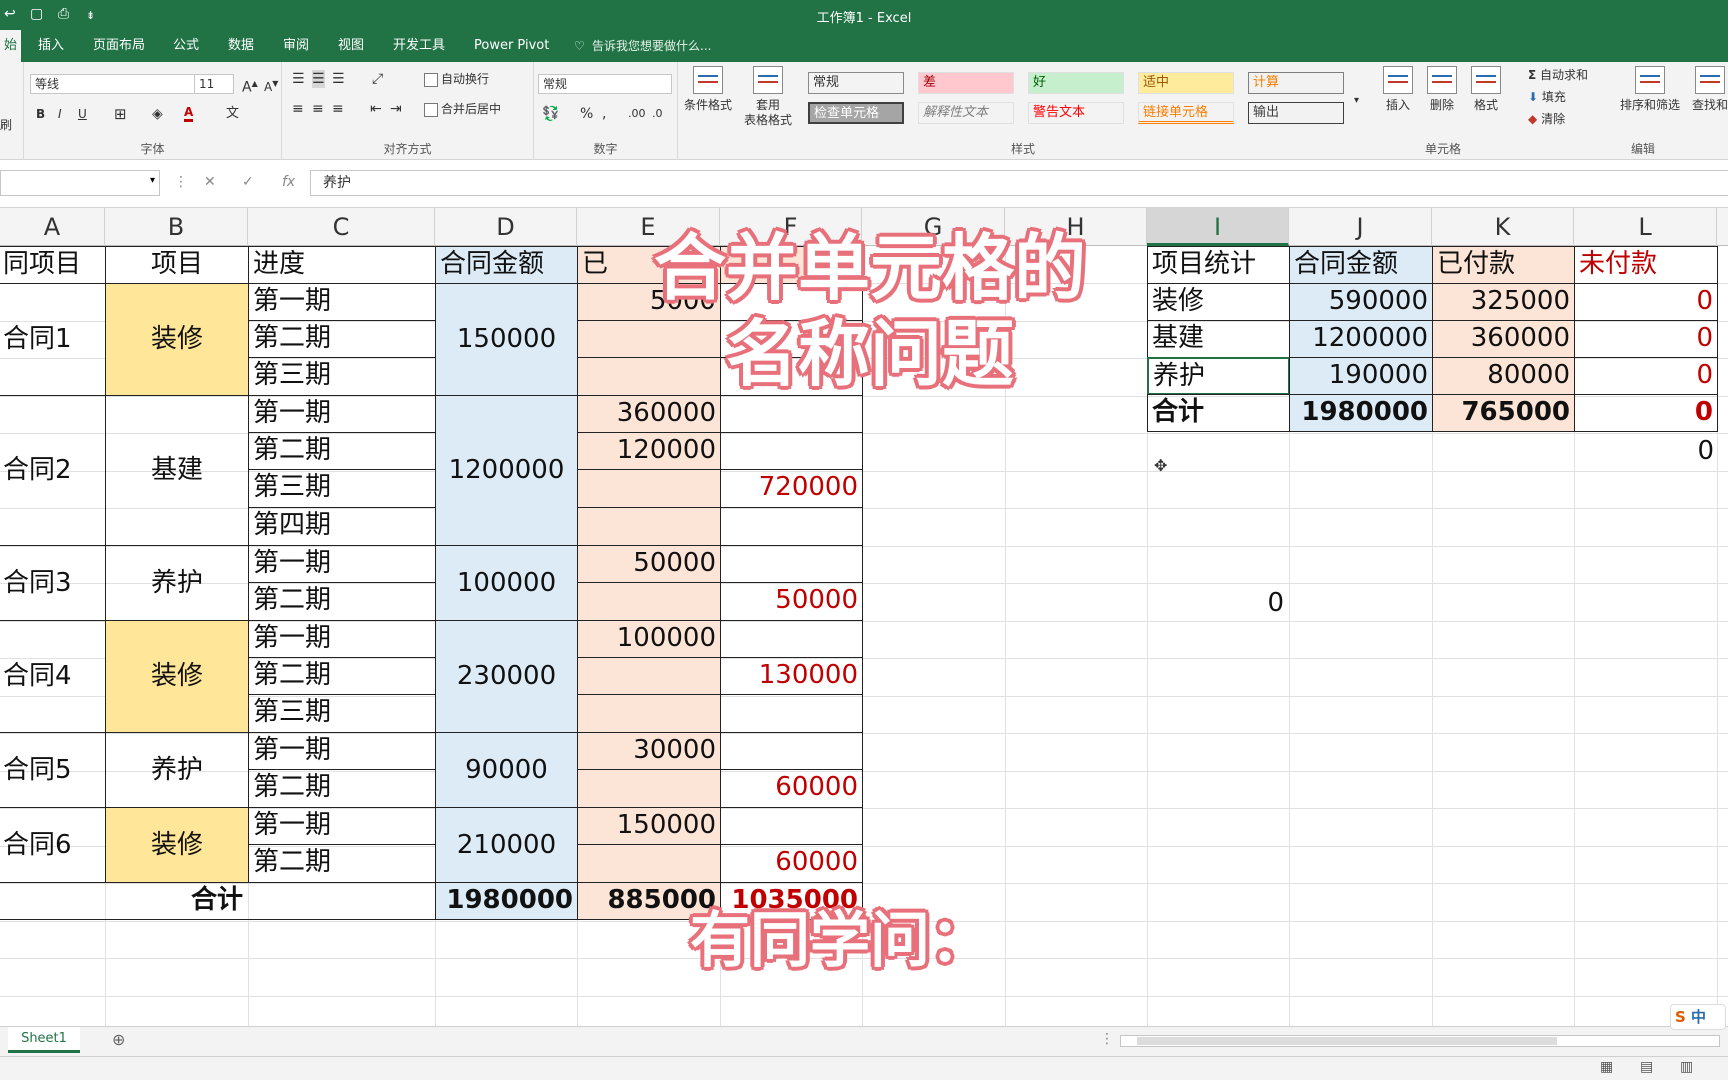 This screenshot has height=1080, width=1728. What do you see at coordinates (1076, 113) in the screenshot?
I see `style-warning: 警告文本` at bounding box center [1076, 113].